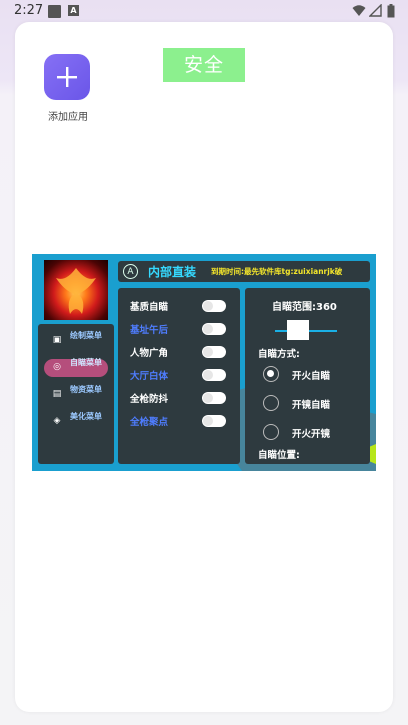 The height and width of the screenshot is (725, 408). Describe the element at coordinates (149, 307) in the screenshot. I see `toggle-label: 基质自瞄` at that location.